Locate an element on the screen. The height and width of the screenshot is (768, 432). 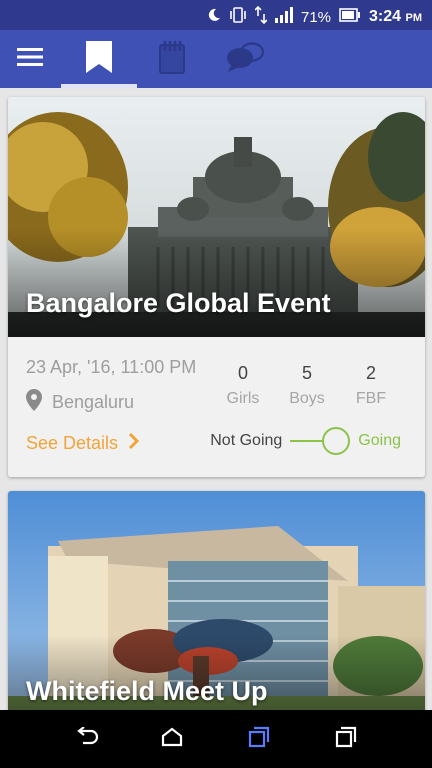
tab-notes is located at coordinates (172, 59).